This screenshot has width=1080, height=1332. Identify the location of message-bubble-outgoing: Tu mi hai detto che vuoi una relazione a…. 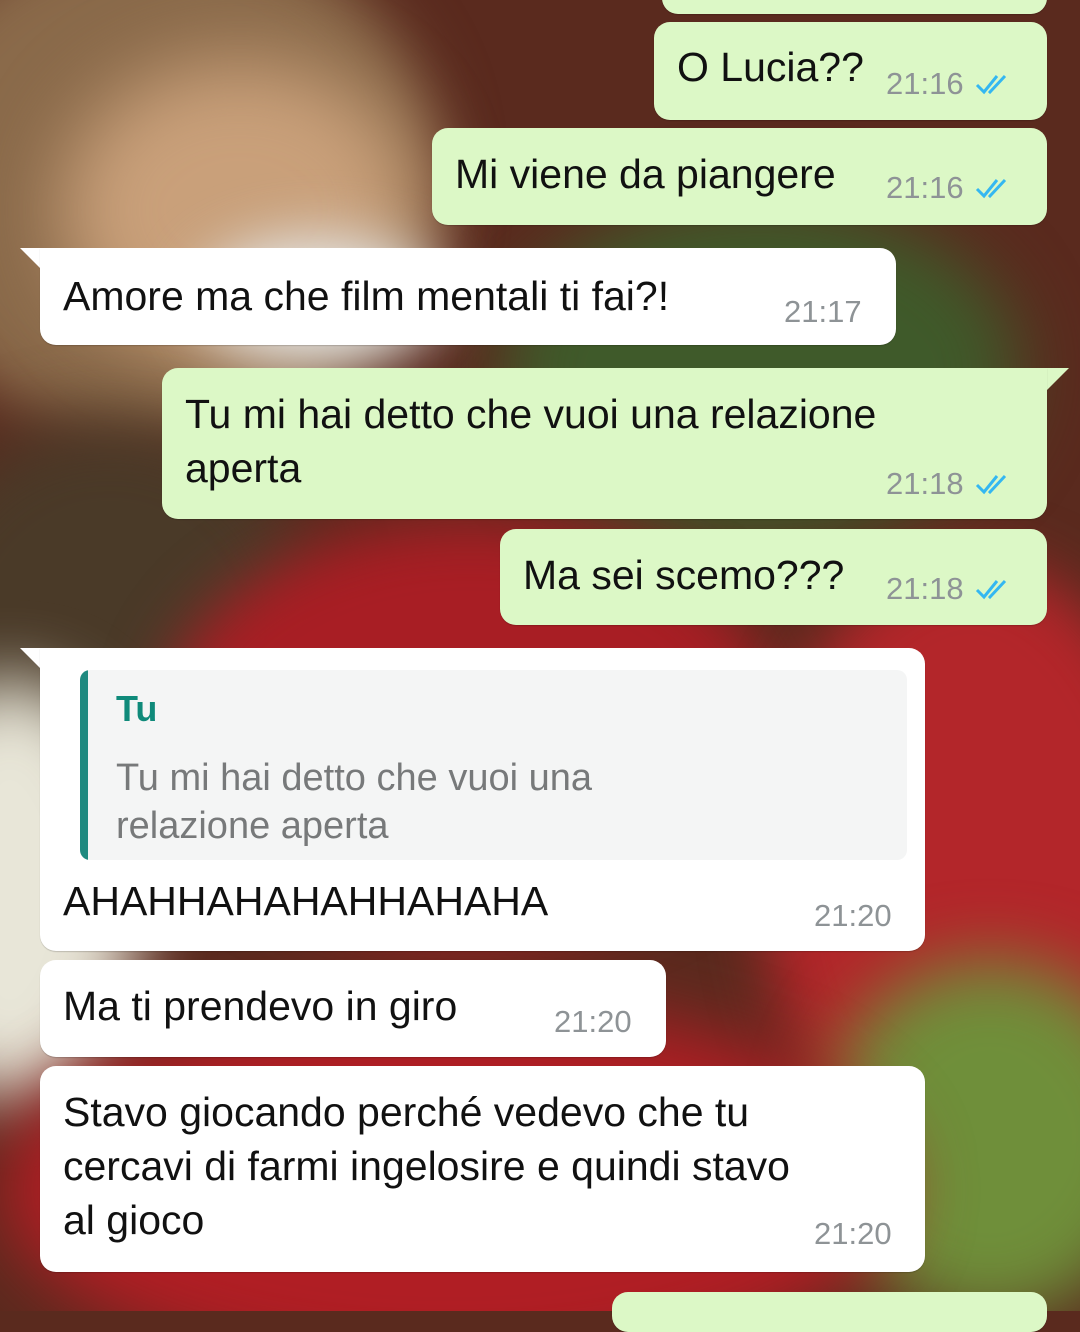
(604, 443).